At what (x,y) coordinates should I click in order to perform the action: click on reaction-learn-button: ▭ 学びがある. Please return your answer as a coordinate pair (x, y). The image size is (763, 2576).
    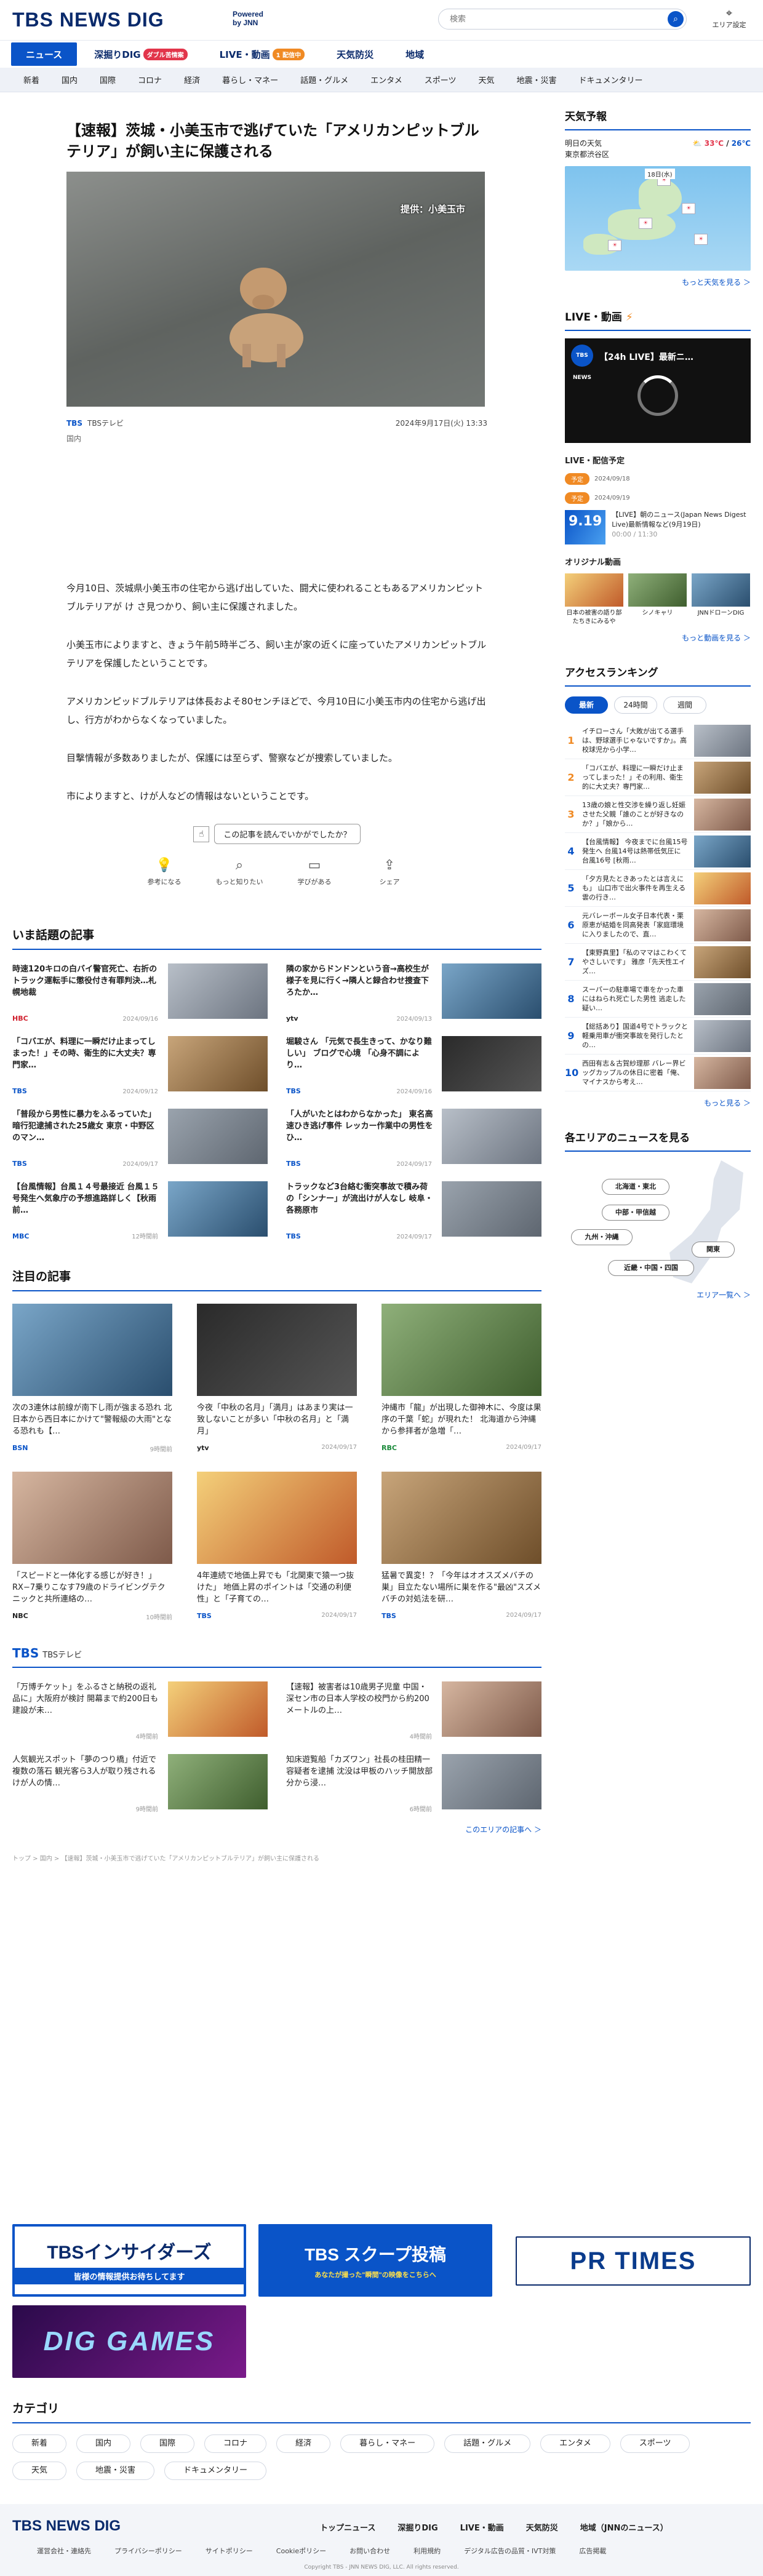
    Looking at the image, I should click on (315, 873).